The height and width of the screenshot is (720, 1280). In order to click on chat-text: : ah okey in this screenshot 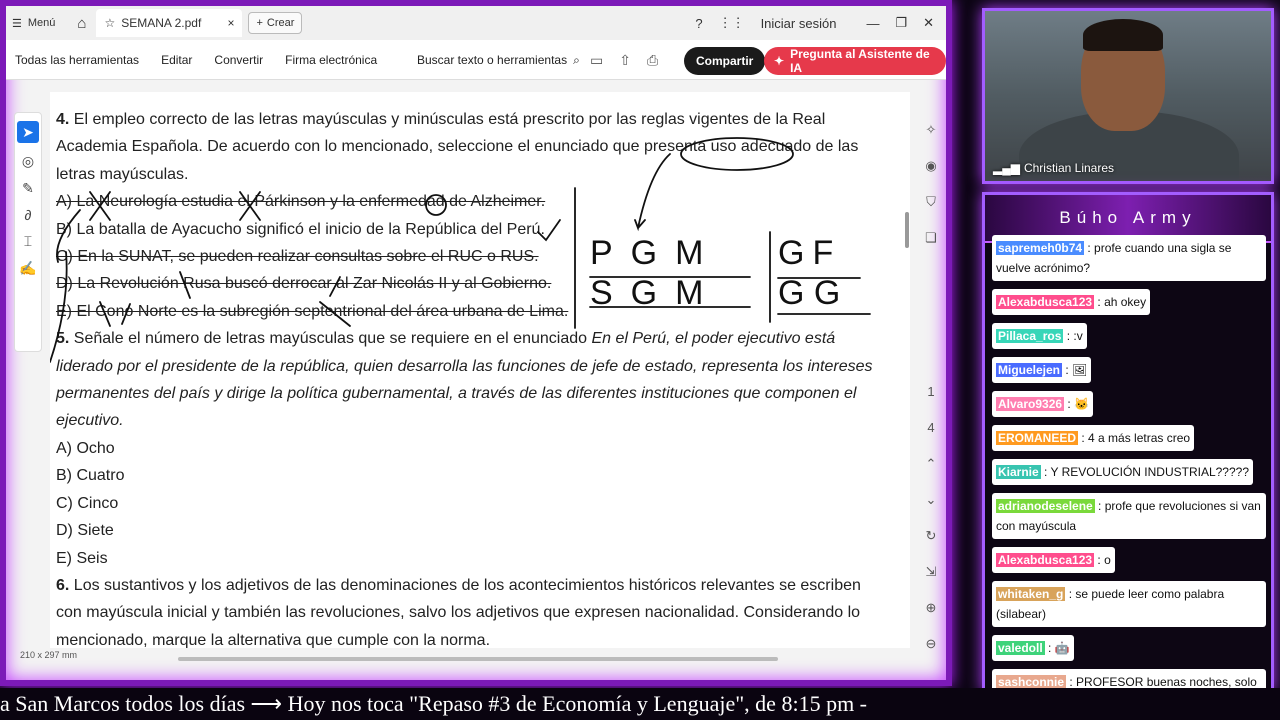, I will do `click(1120, 302)`.